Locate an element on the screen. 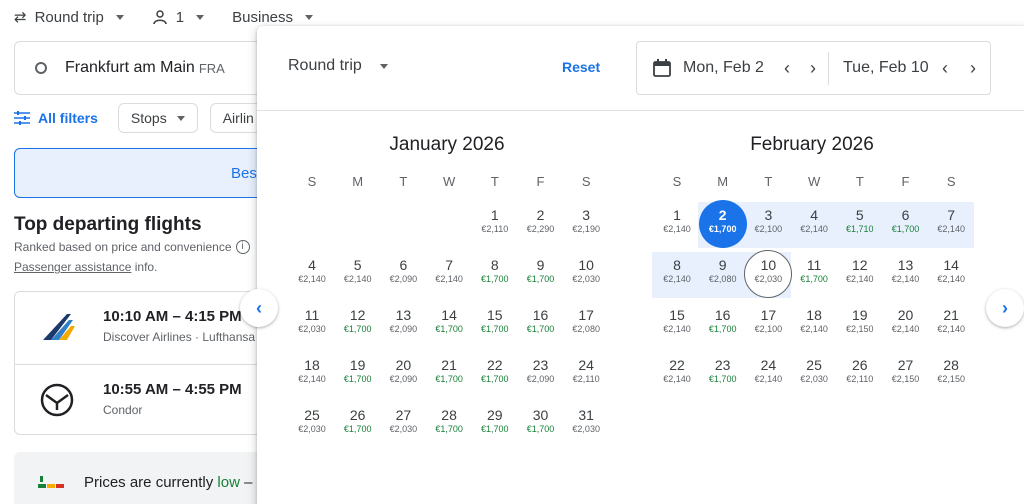 The image size is (1024, 504). calendar-day: 29 €1,700 is located at coordinates (495, 425).